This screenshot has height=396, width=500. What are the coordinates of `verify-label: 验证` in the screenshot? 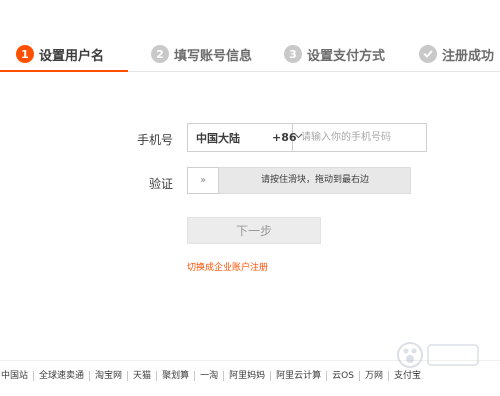 It's located at (160, 184).